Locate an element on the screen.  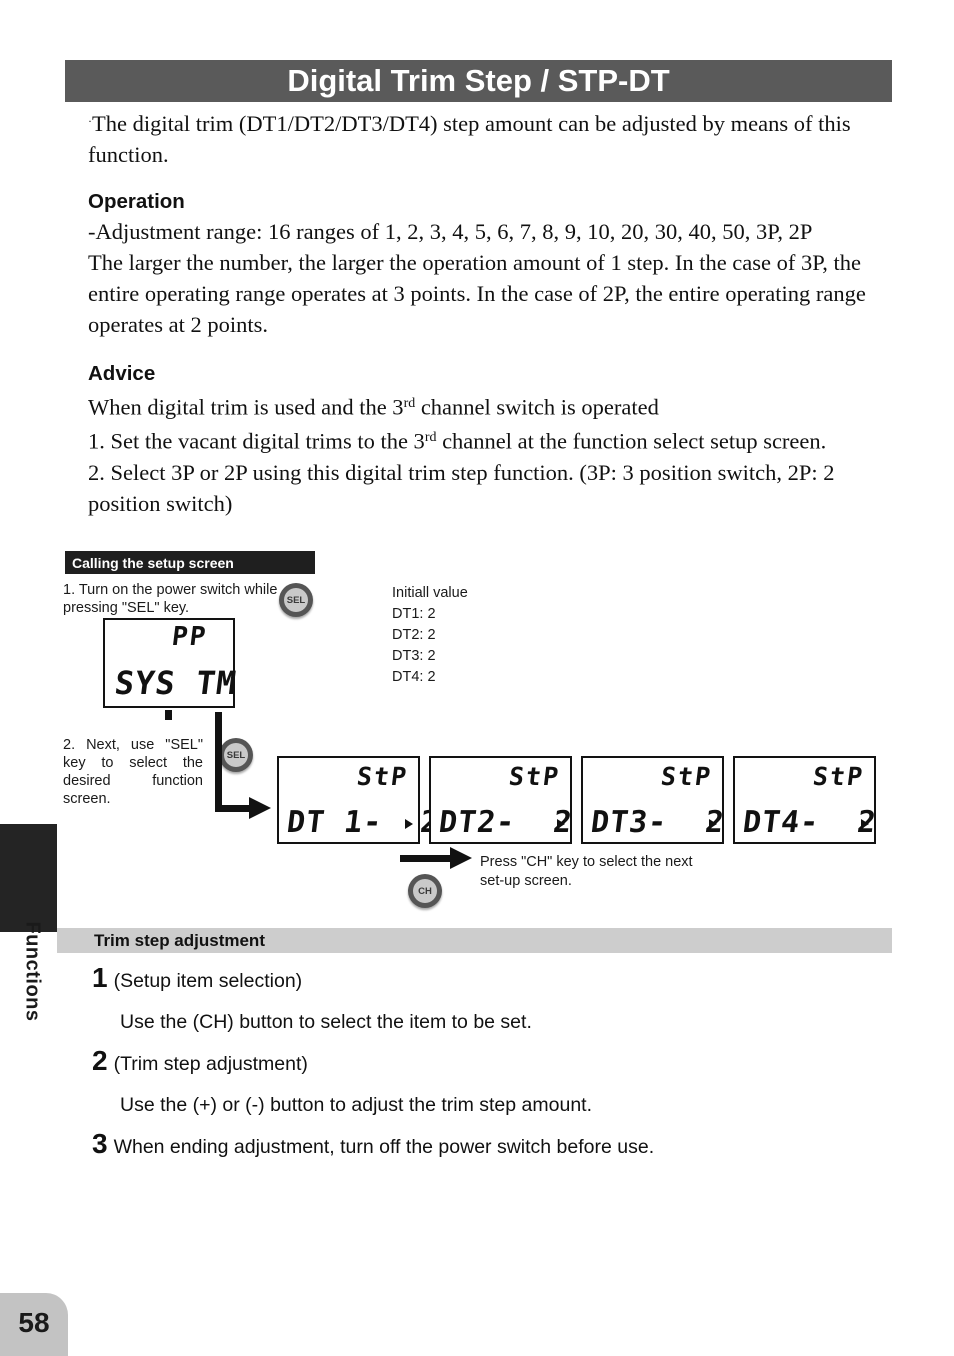
advice-intro-pre: When digital trim is used and the 3 is located at coordinates (246, 407).